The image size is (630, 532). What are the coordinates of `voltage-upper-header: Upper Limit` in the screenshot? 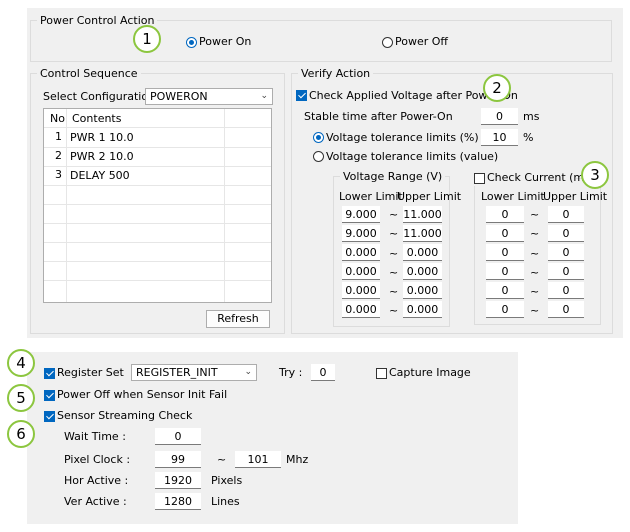 It's located at (429, 196).